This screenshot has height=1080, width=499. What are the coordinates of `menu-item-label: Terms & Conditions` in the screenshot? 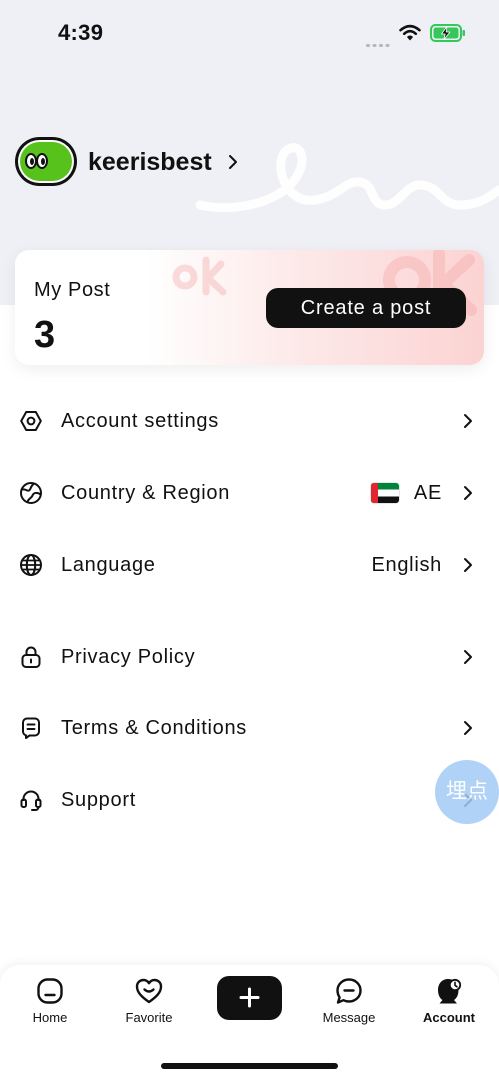 It's located at (154, 728).